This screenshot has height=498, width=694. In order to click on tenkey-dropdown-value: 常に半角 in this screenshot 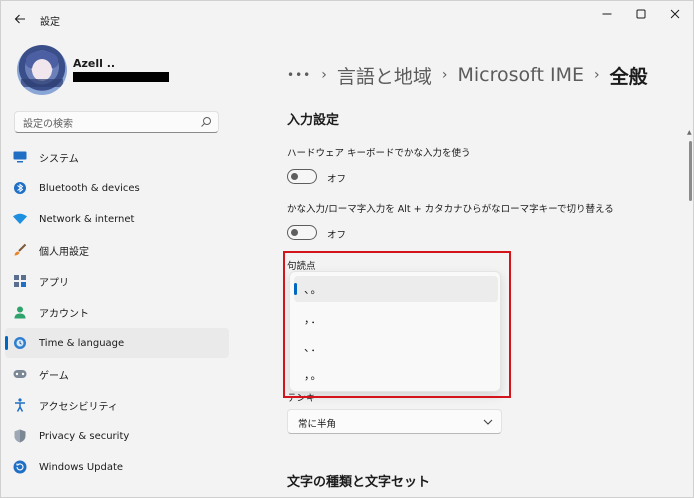, I will do `click(317, 424)`.